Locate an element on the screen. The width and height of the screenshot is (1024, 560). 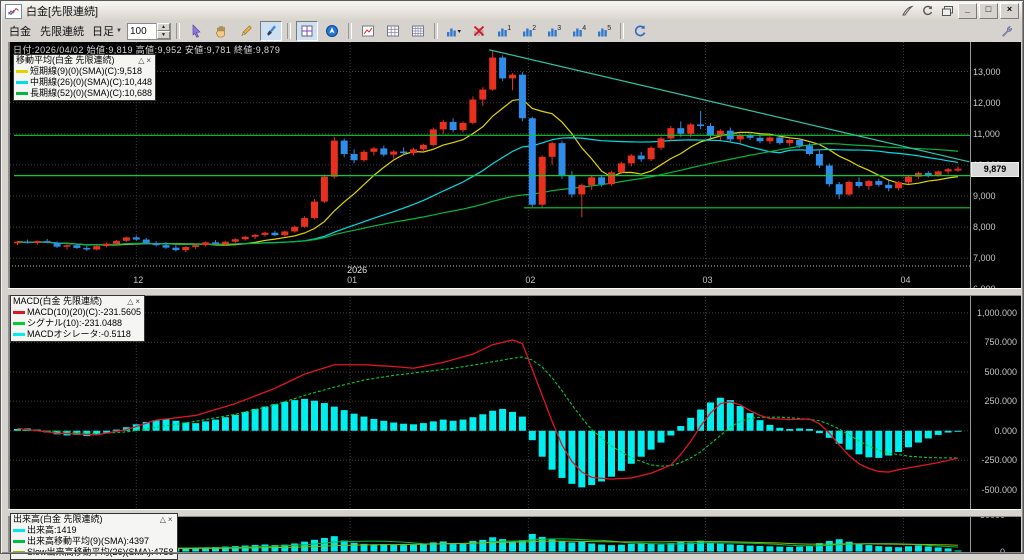
macd-axis-label: 0.000 is located at coordinates (990, 431).